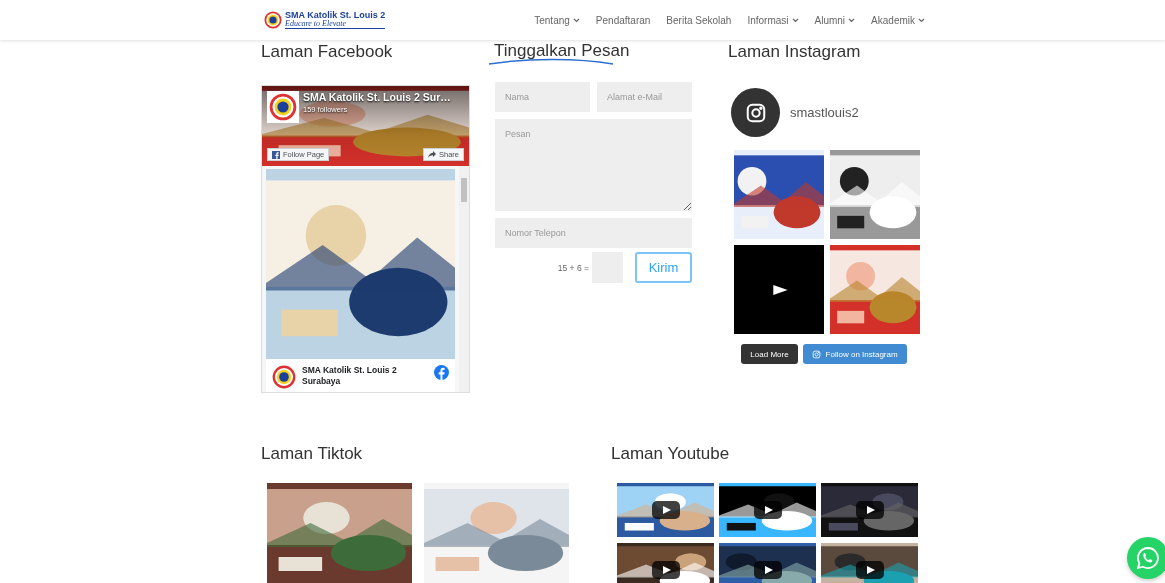  Describe the element at coordinates (562, 51) in the screenshot. I see `section-heading: Tinggalkan Pesan` at that location.